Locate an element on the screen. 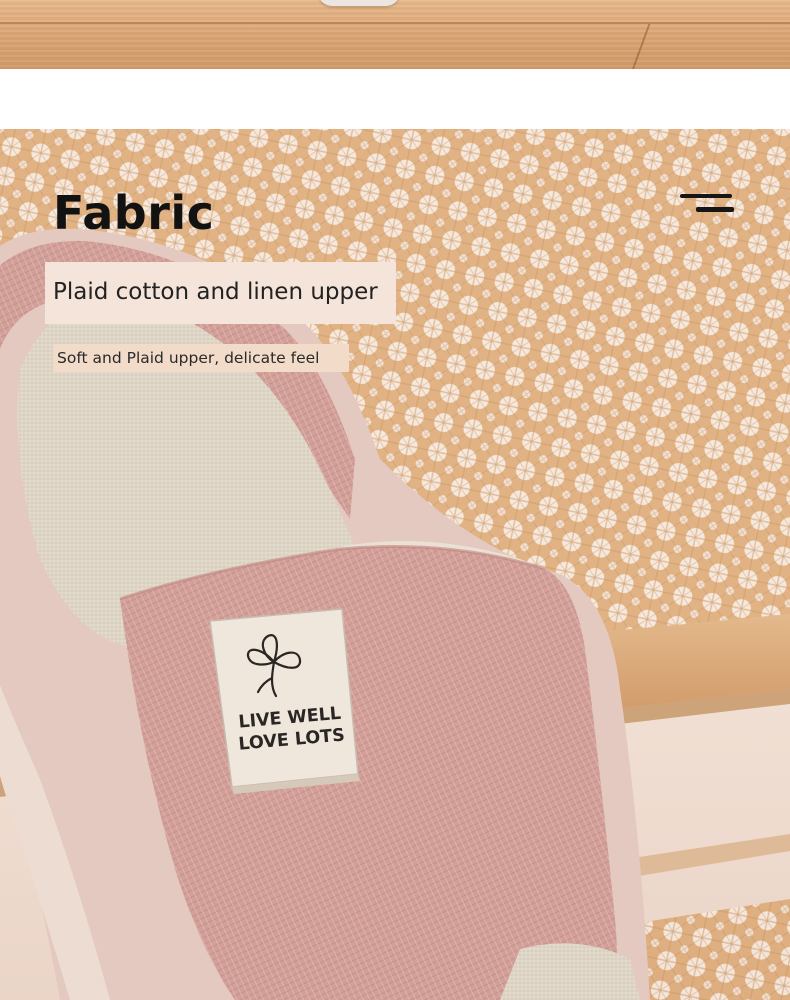 This screenshot has height=1000, width=790. clover-icon is located at coordinates (274, 666).